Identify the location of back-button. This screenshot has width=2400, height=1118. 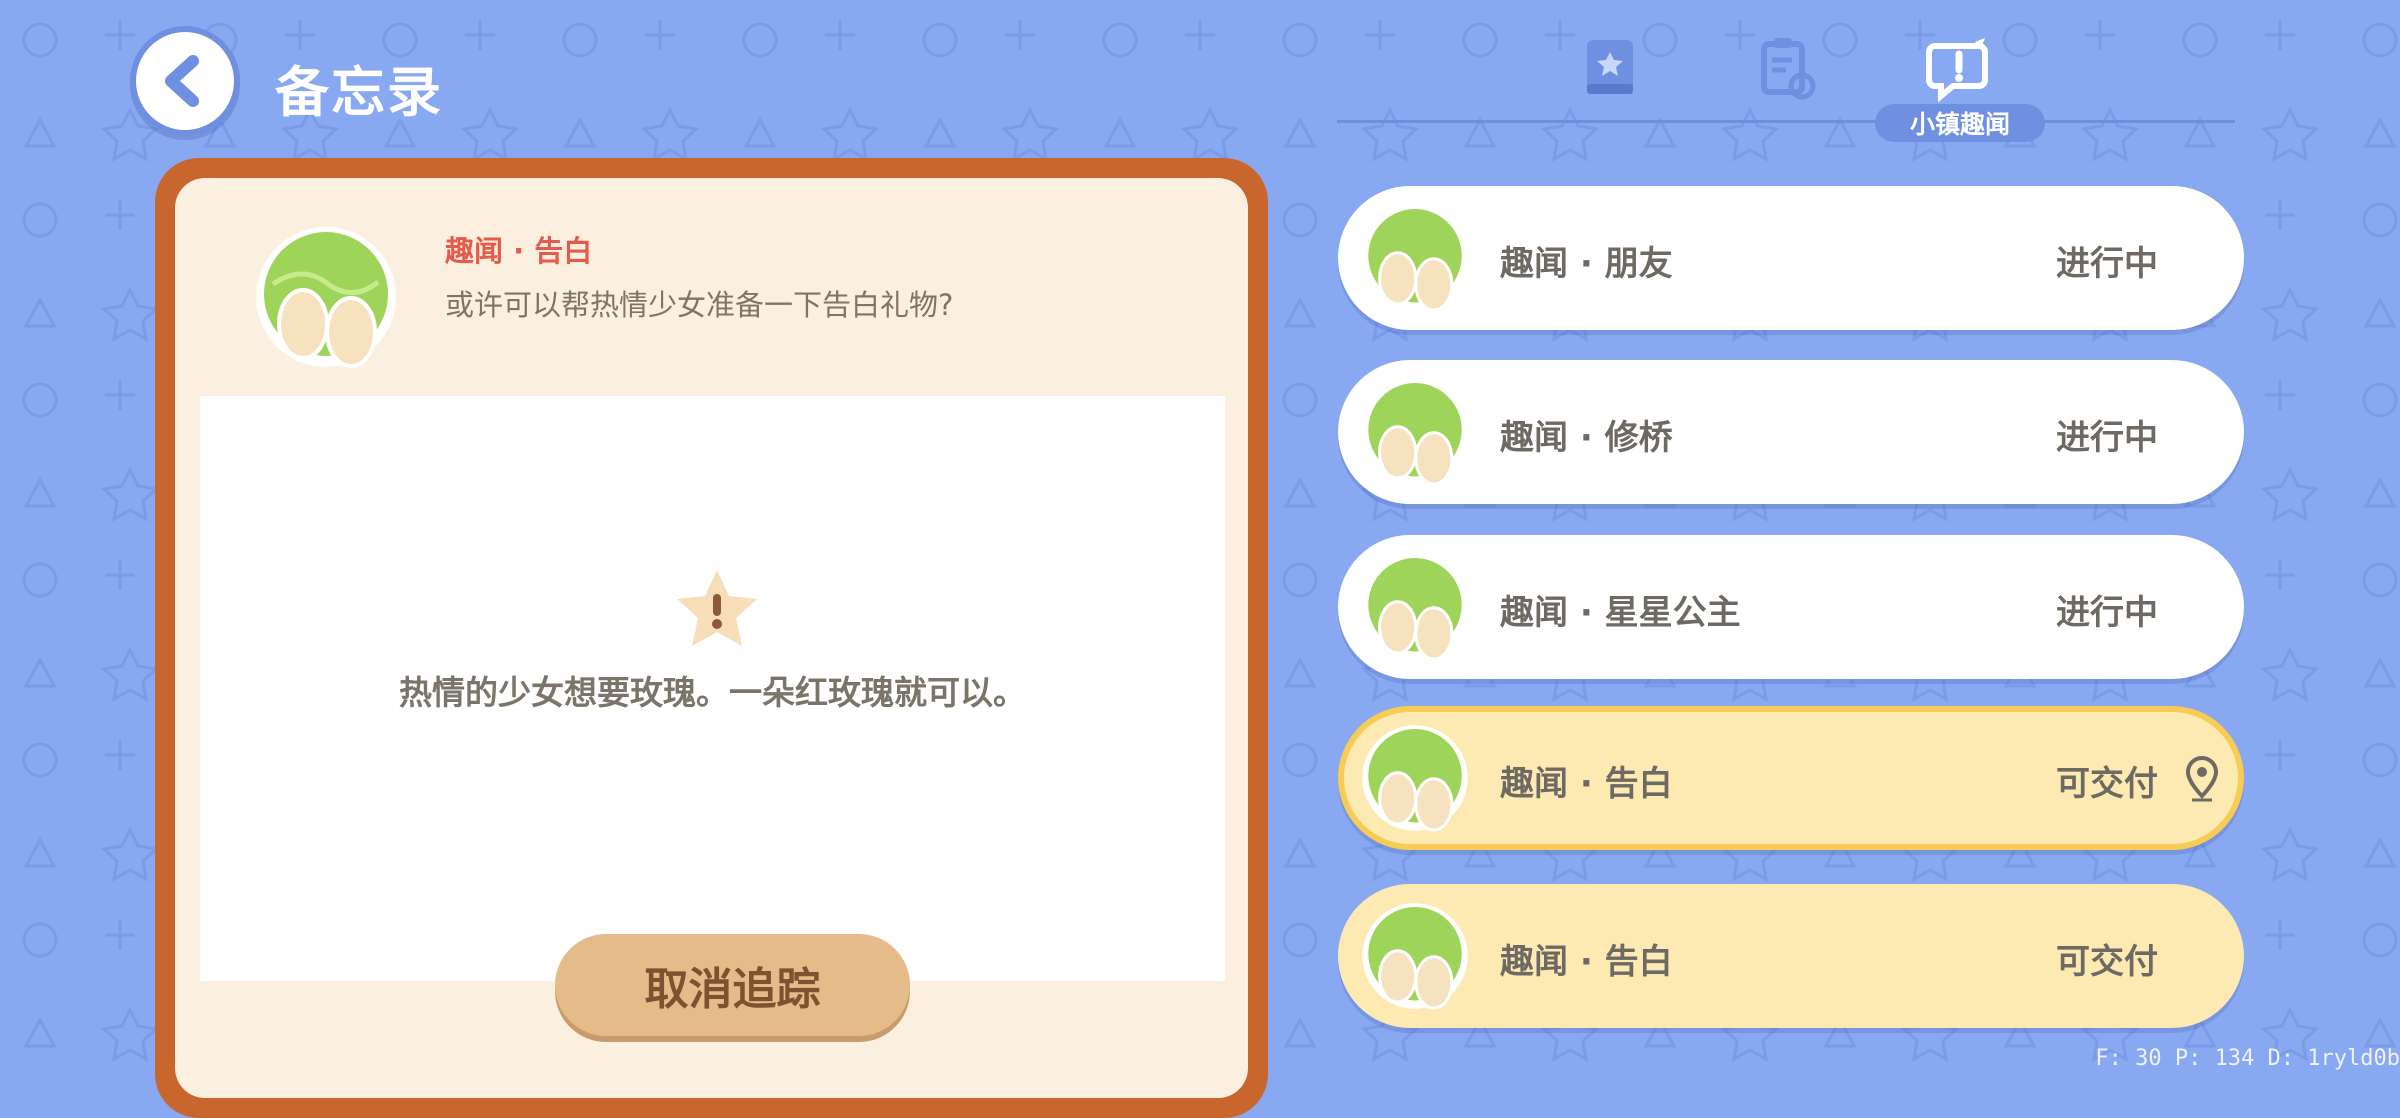
(185, 81).